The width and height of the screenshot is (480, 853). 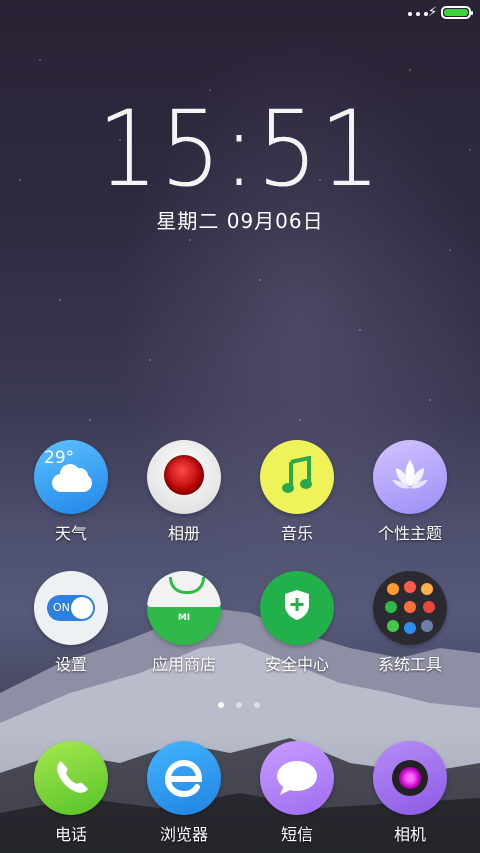 I want to click on music-icon, so click(x=297, y=477).